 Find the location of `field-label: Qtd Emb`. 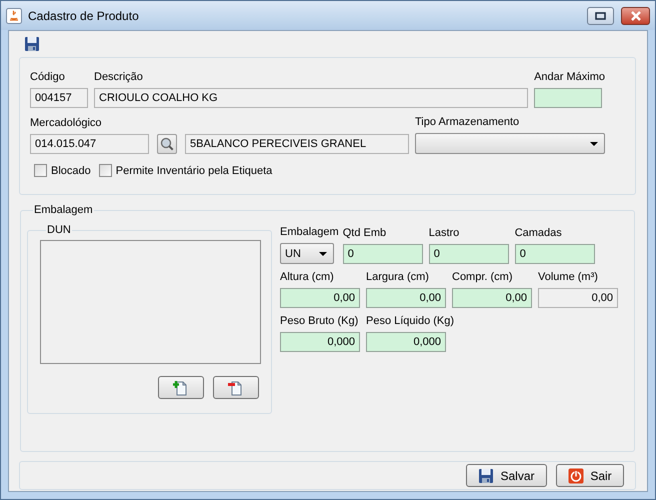

field-label: Qtd Emb is located at coordinates (365, 233).